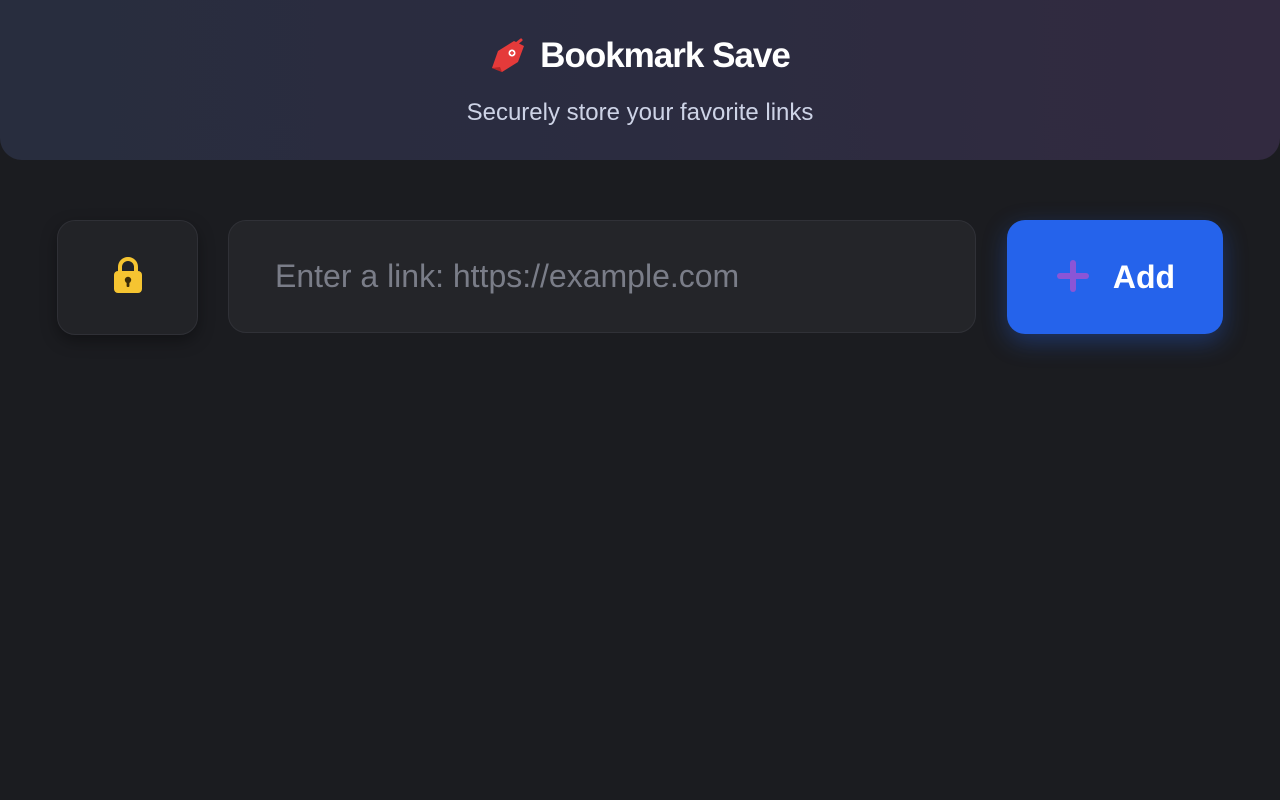  I want to click on add-button-label: Add, so click(1144, 276).